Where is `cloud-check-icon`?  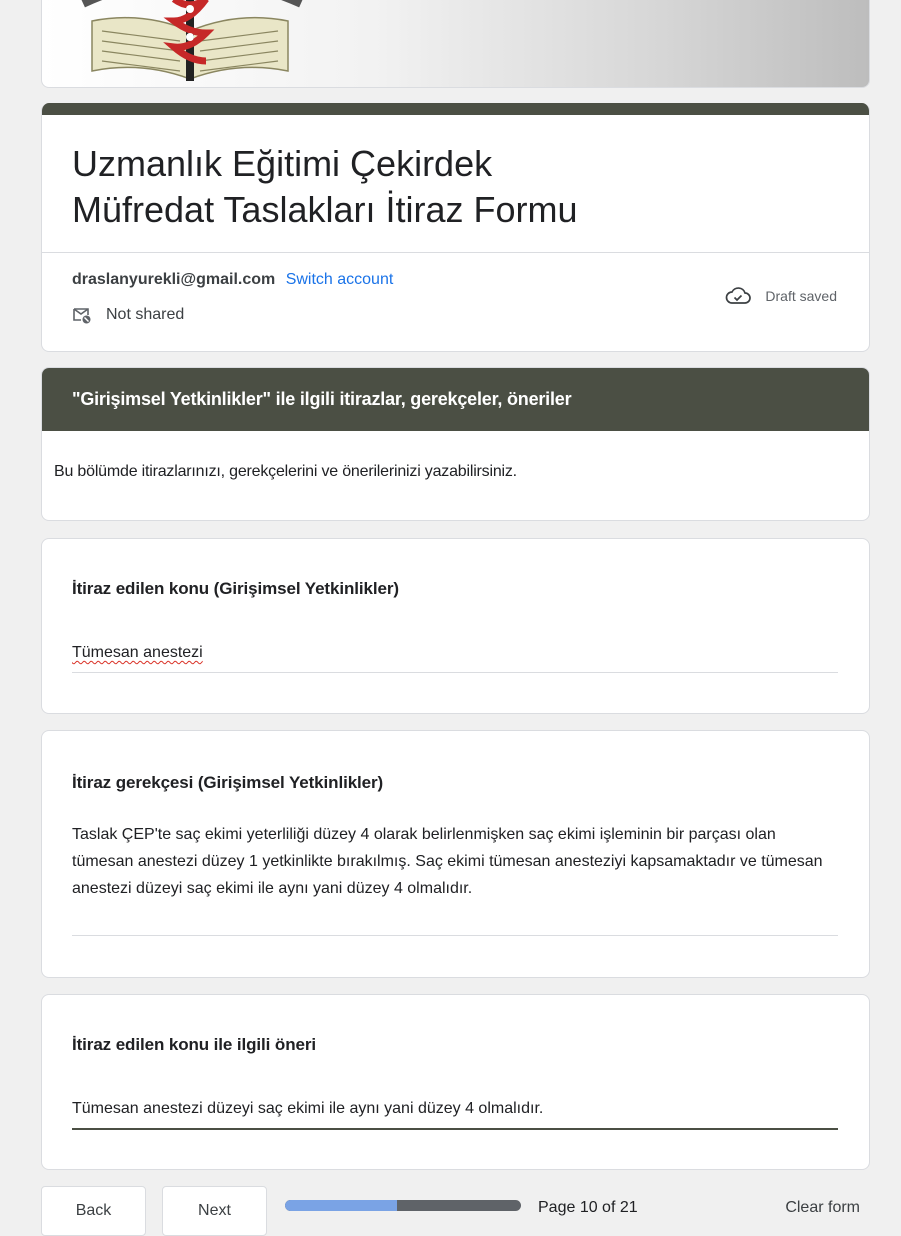 cloud-check-icon is located at coordinates (739, 295).